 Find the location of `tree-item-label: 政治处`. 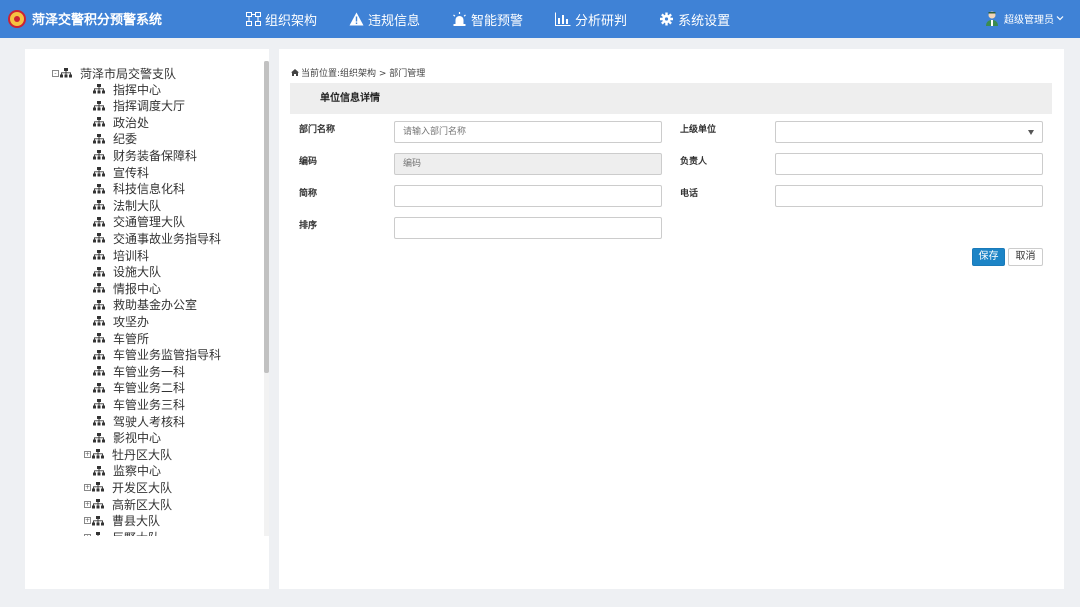

tree-item-label: 政治处 is located at coordinates (131, 122).